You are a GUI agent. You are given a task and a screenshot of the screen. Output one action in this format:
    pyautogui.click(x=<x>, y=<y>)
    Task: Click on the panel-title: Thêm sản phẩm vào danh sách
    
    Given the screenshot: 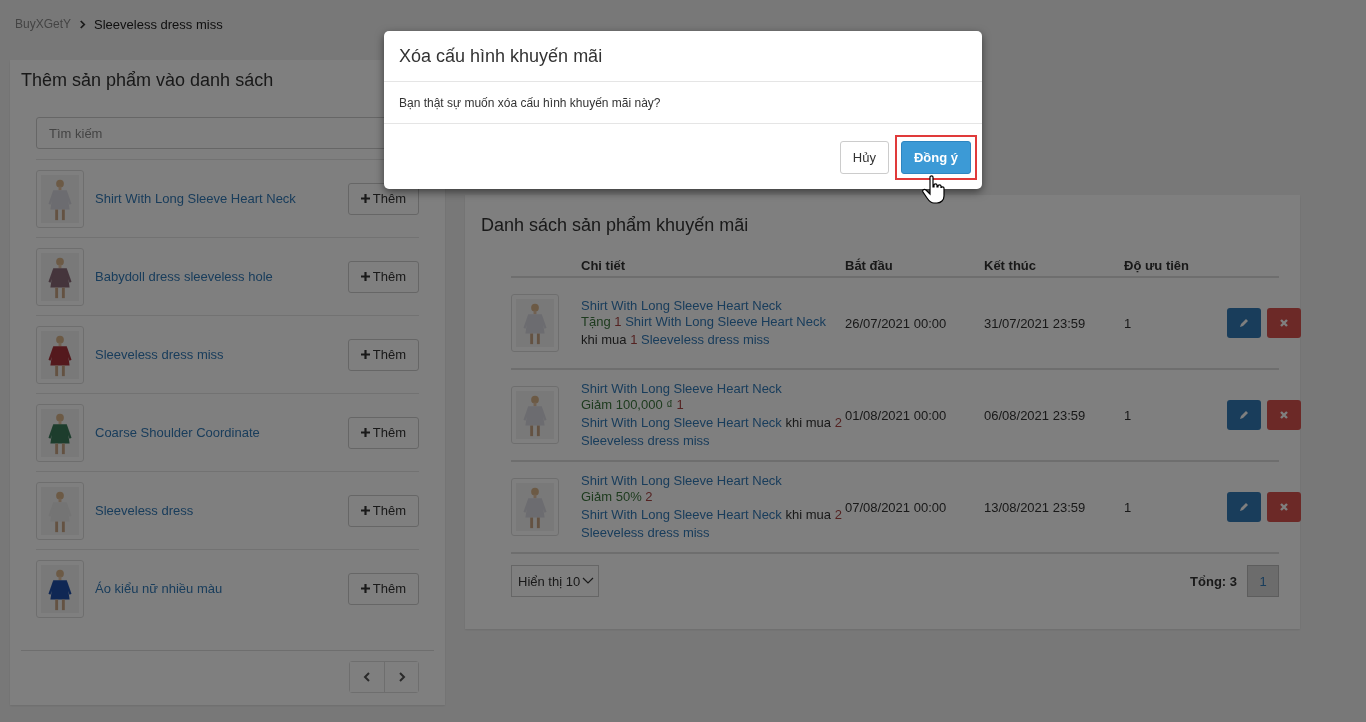 What is the action you would take?
    pyautogui.click(x=148, y=80)
    